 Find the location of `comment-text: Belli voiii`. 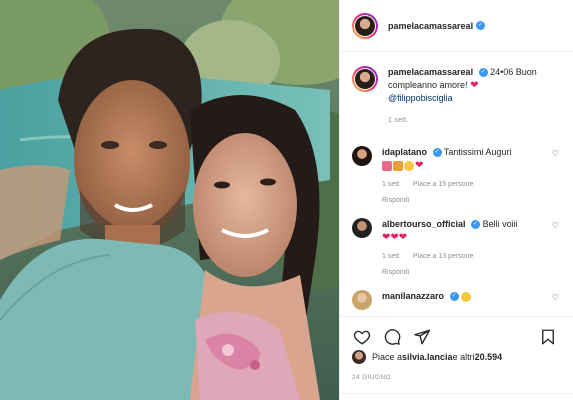

comment-text: Belli voiii is located at coordinates (500, 224).